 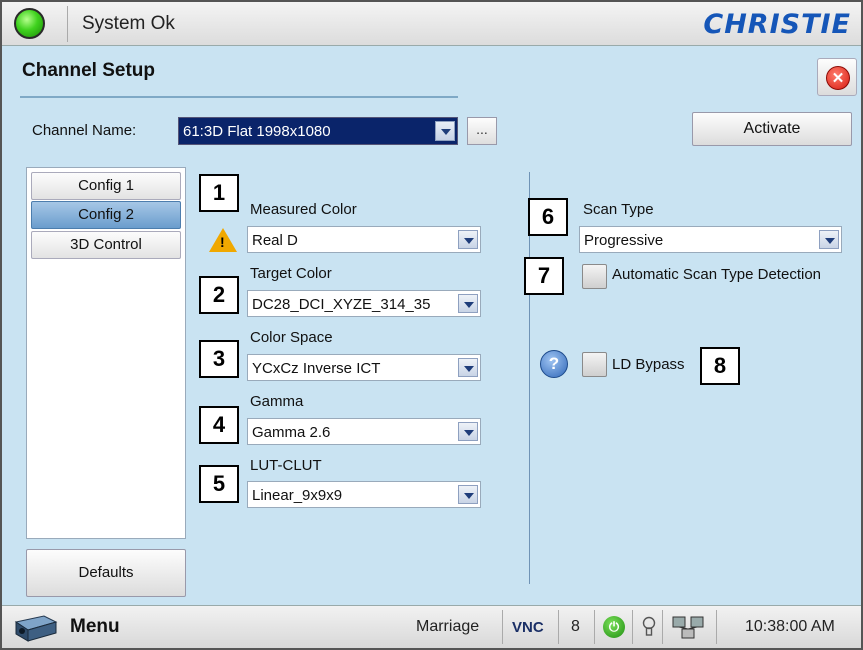 I want to click on auto-scan-checkbox, so click(x=594, y=276).